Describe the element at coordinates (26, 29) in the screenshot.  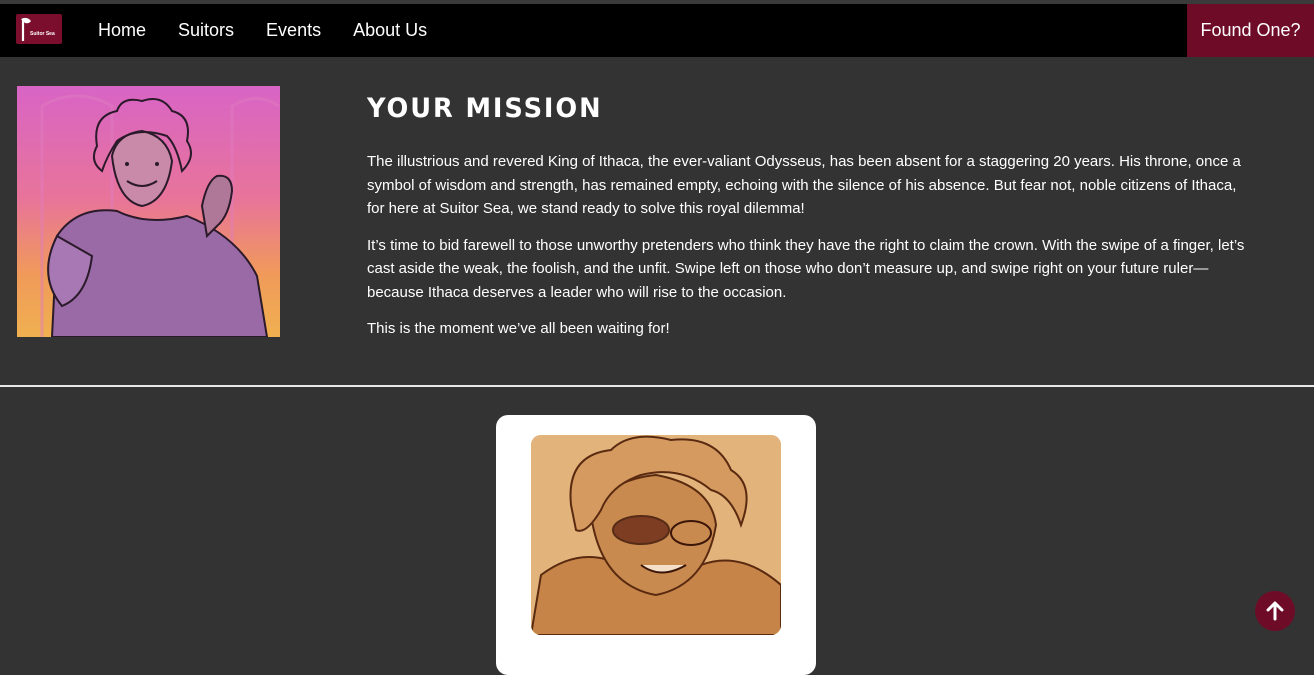
I see `axe-icon` at that location.